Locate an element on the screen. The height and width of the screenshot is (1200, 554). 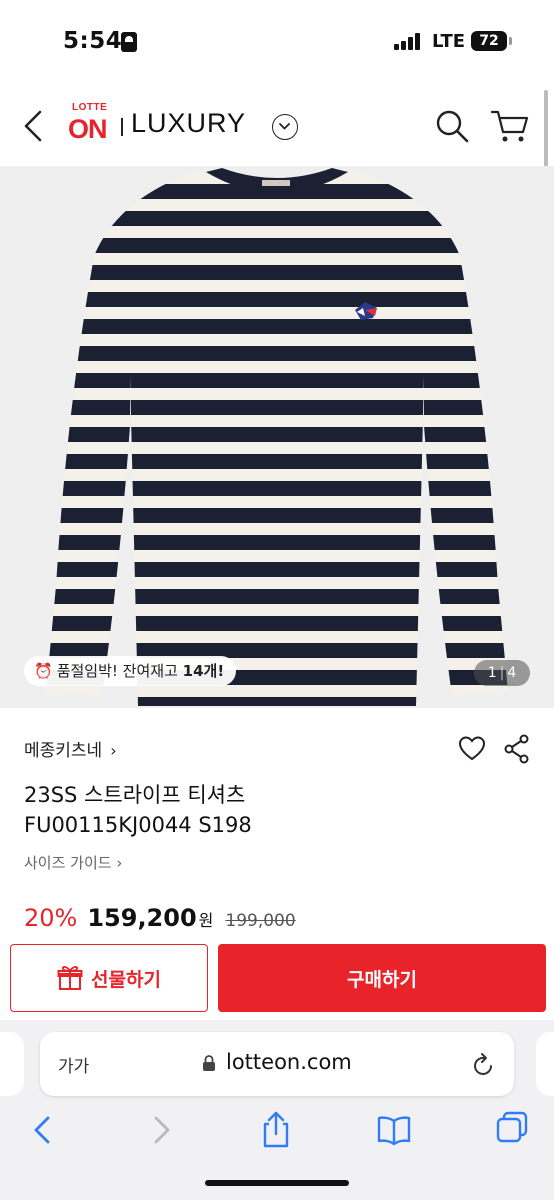
share-button is located at coordinates (517, 749).